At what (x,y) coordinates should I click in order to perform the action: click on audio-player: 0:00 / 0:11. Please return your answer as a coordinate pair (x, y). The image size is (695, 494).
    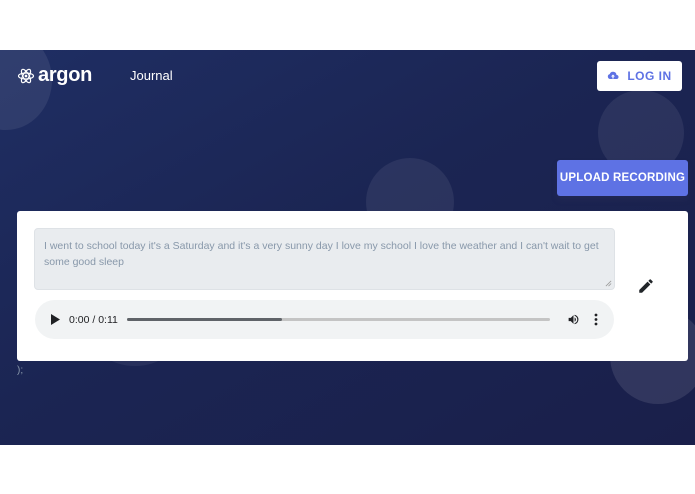
    Looking at the image, I should click on (324, 319).